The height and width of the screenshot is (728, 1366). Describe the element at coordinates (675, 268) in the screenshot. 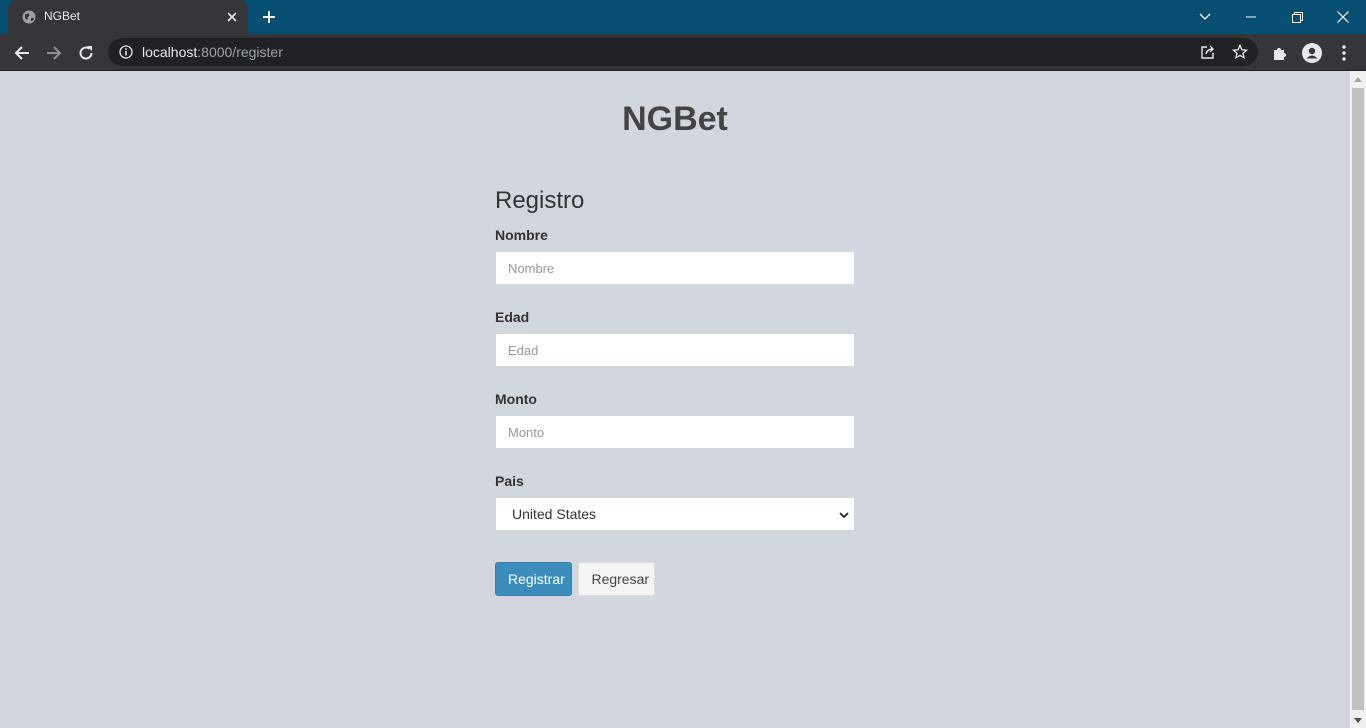

I see `nombre-input` at that location.